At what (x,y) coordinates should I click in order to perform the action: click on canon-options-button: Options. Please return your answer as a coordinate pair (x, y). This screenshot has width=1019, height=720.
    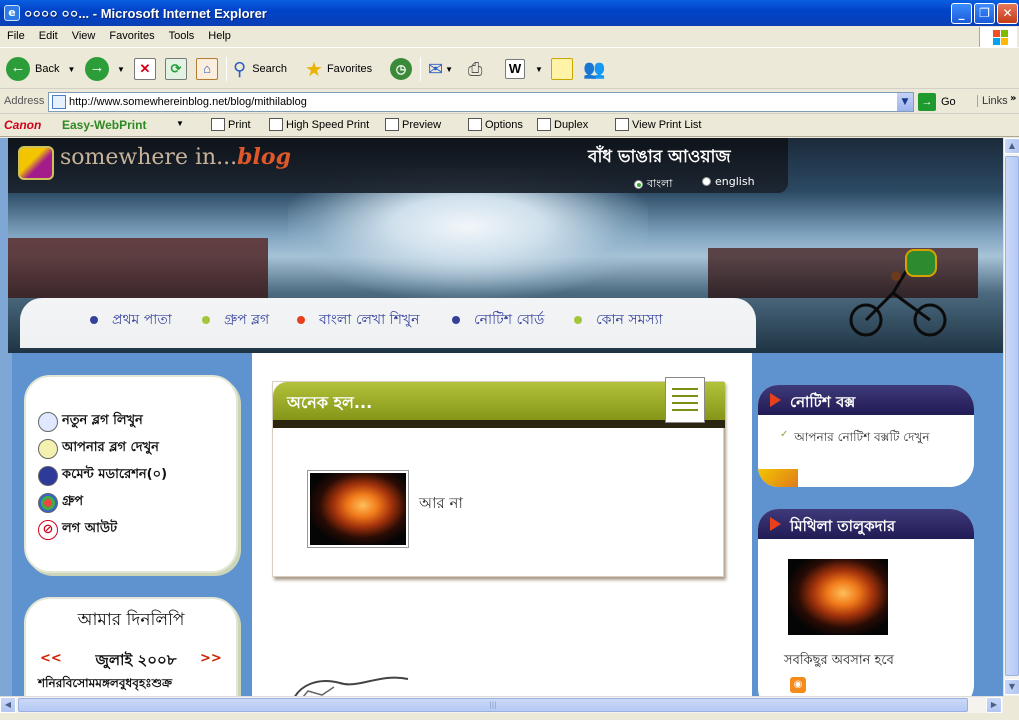
    Looking at the image, I should click on (495, 124).